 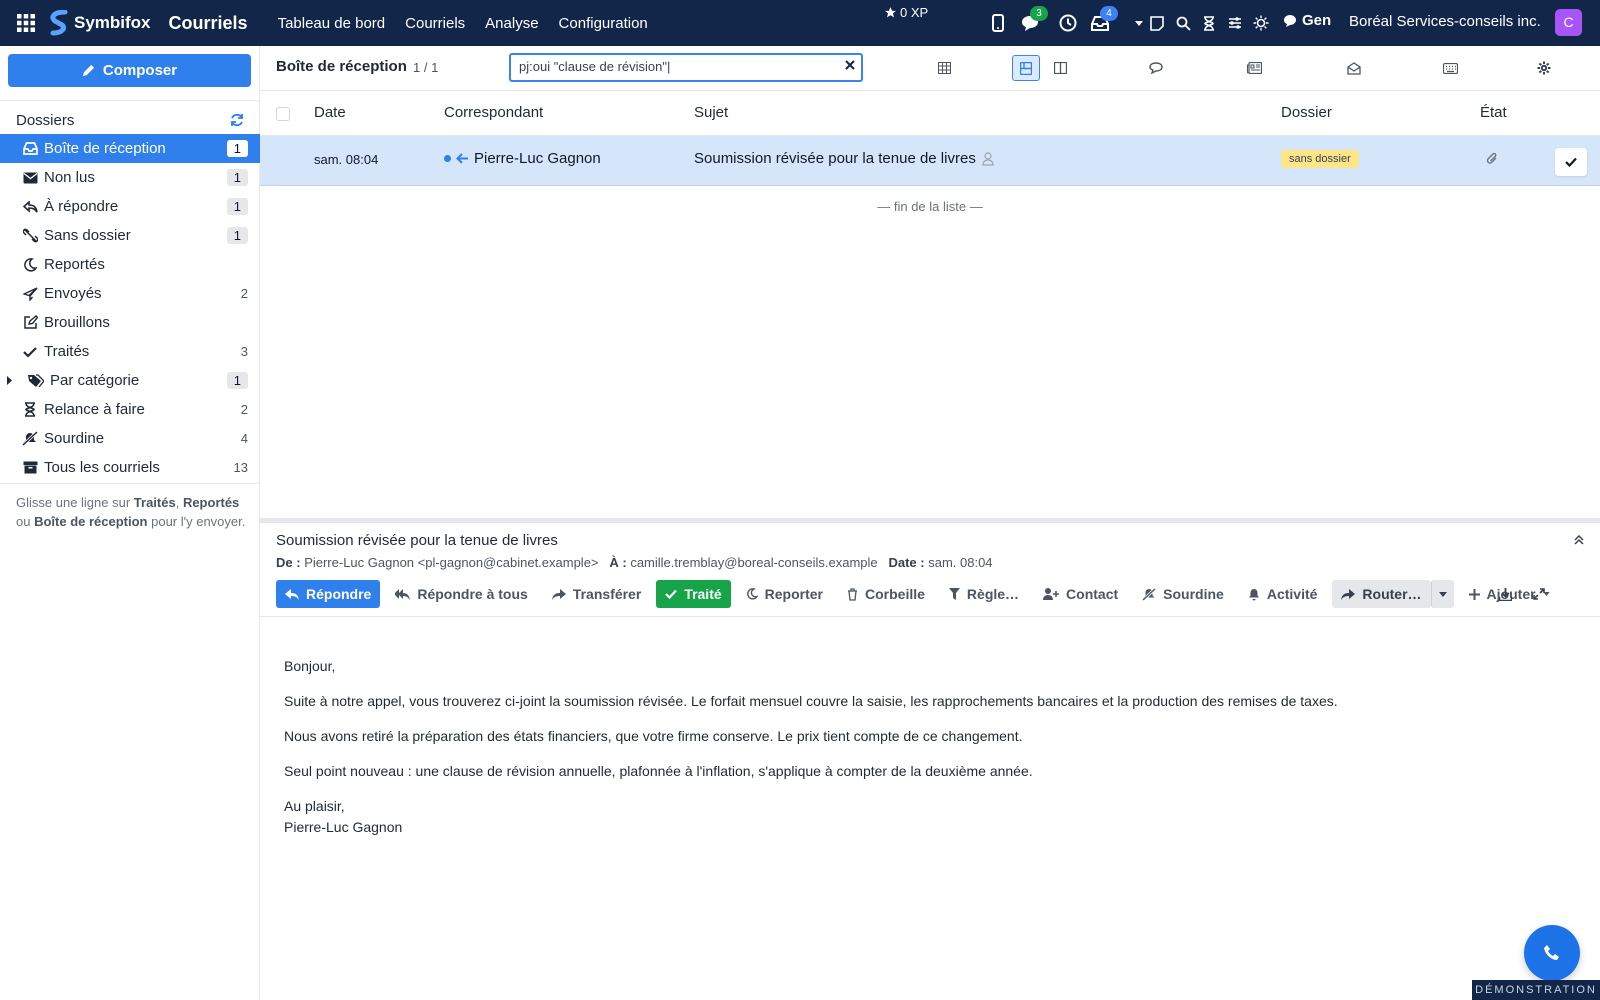 What do you see at coordinates (603, 23) in the screenshot?
I see `nav-link-configuration: Configuration` at bounding box center [603, 23].